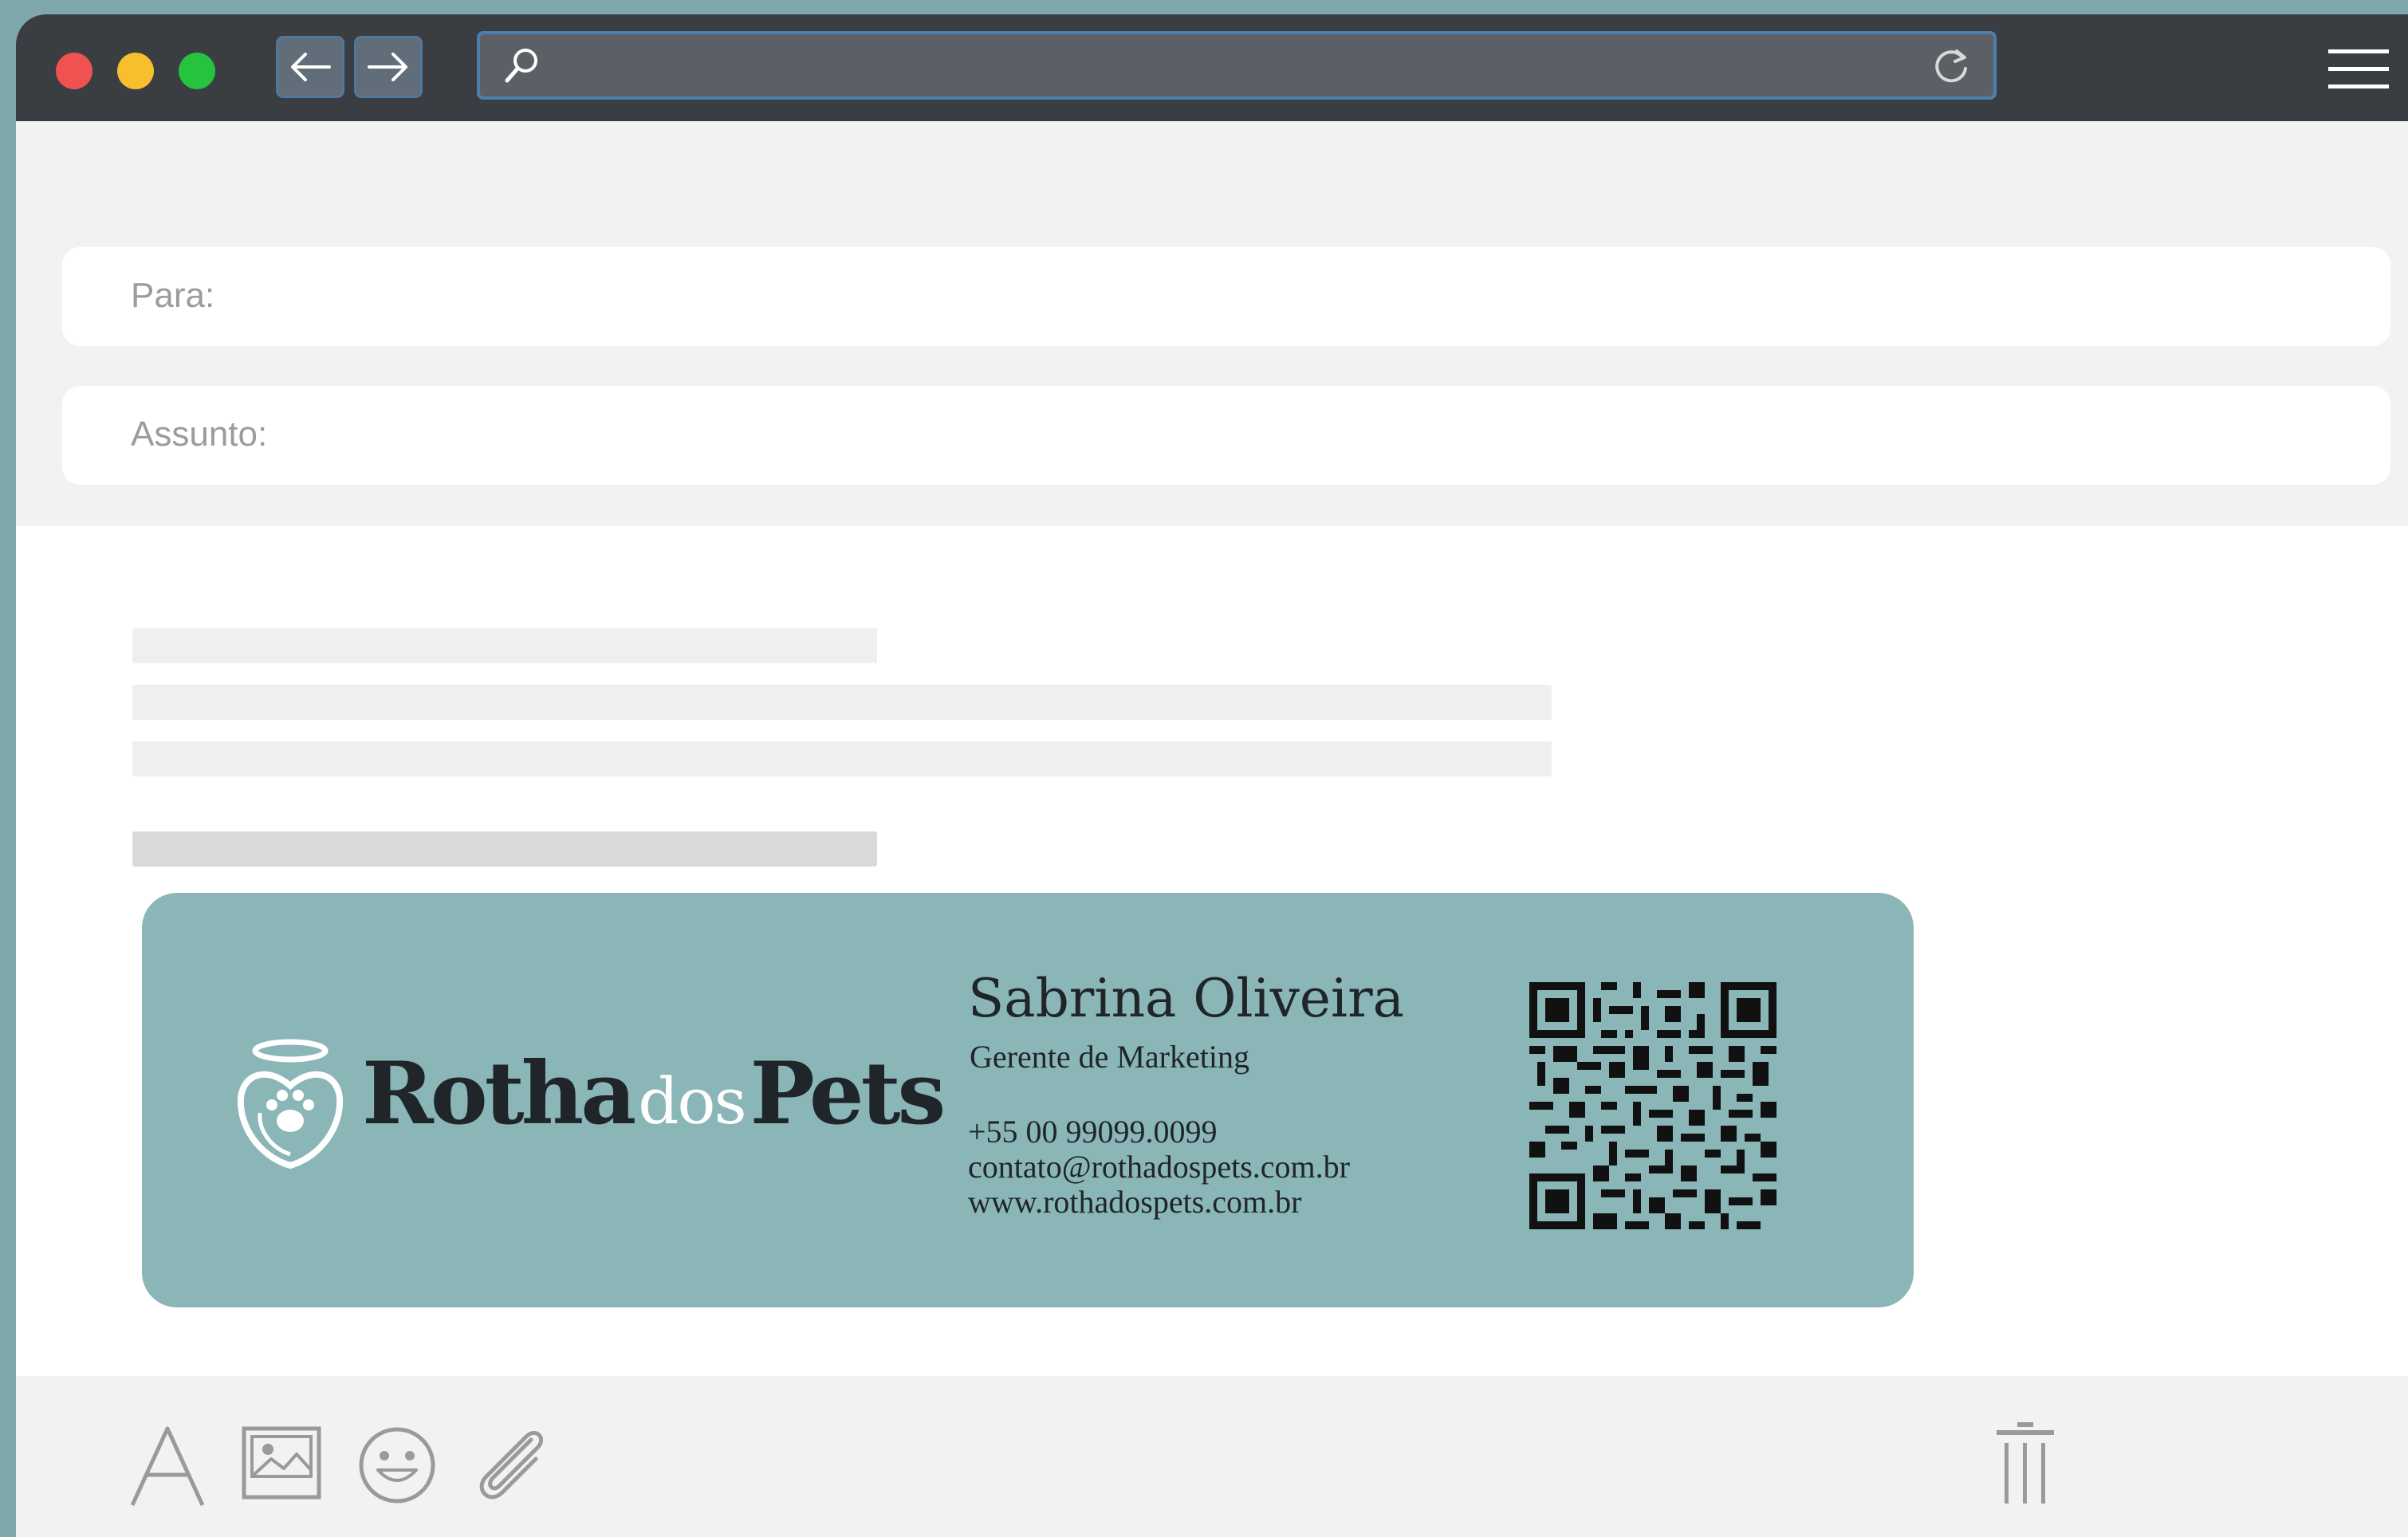 The height and width of the screenshot is (1537, 2408). What do you see at coordinates (197, 71) in the screenshot?
I see `maximize-window-button` at bounding box center [197, 71].